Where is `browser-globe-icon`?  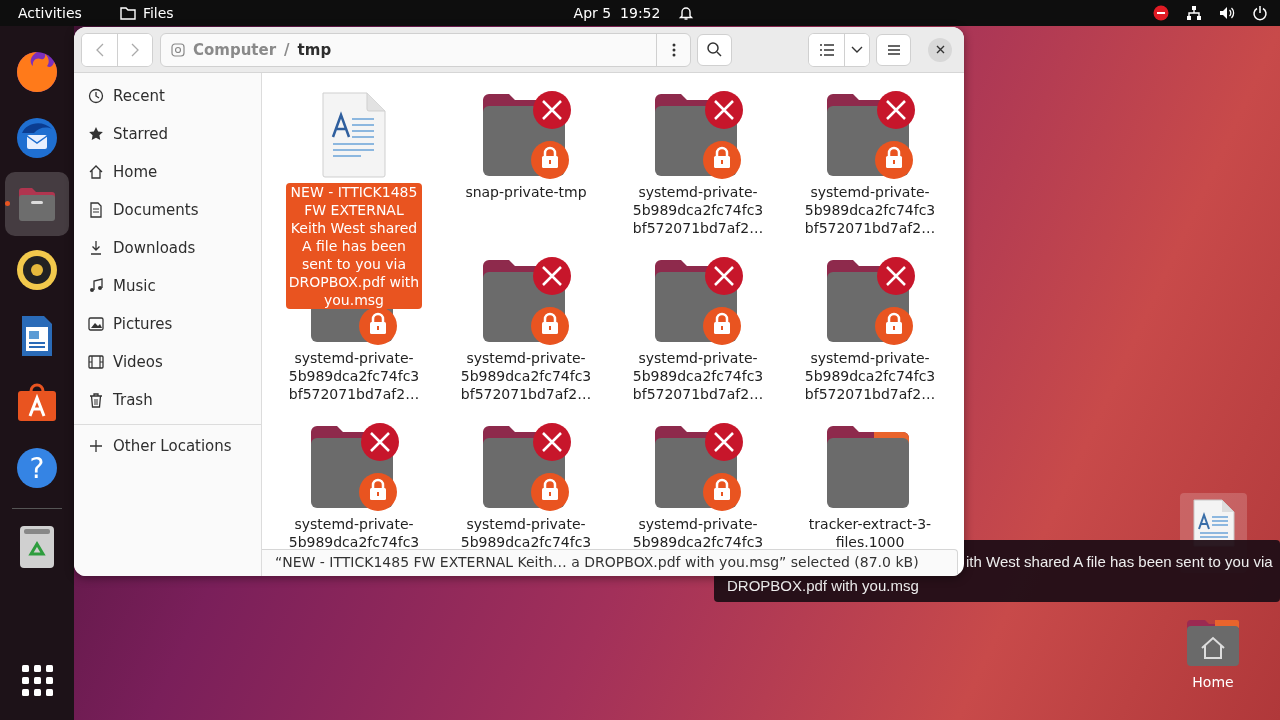 browser-globe-icon is located at coordinates (37, 72).